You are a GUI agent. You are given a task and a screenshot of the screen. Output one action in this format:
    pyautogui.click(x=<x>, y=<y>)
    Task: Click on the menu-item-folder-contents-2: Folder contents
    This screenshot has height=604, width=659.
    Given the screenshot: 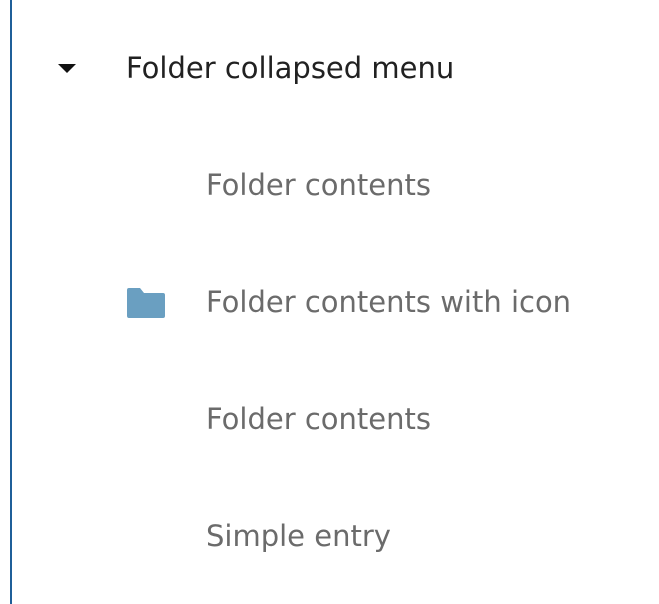 What is the action you would take?
    pyautogui.click(x=329, y=419)
    